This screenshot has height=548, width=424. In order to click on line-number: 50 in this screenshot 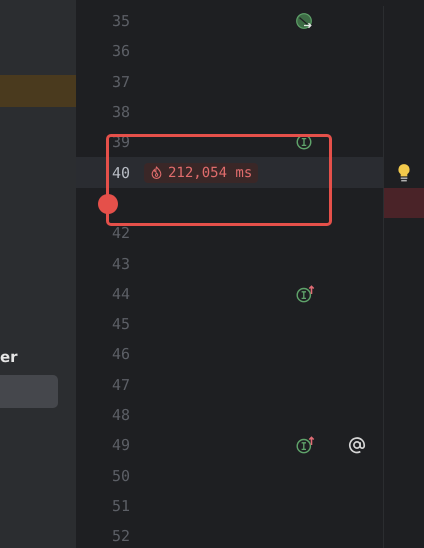, I will do `click(120, 475)`.